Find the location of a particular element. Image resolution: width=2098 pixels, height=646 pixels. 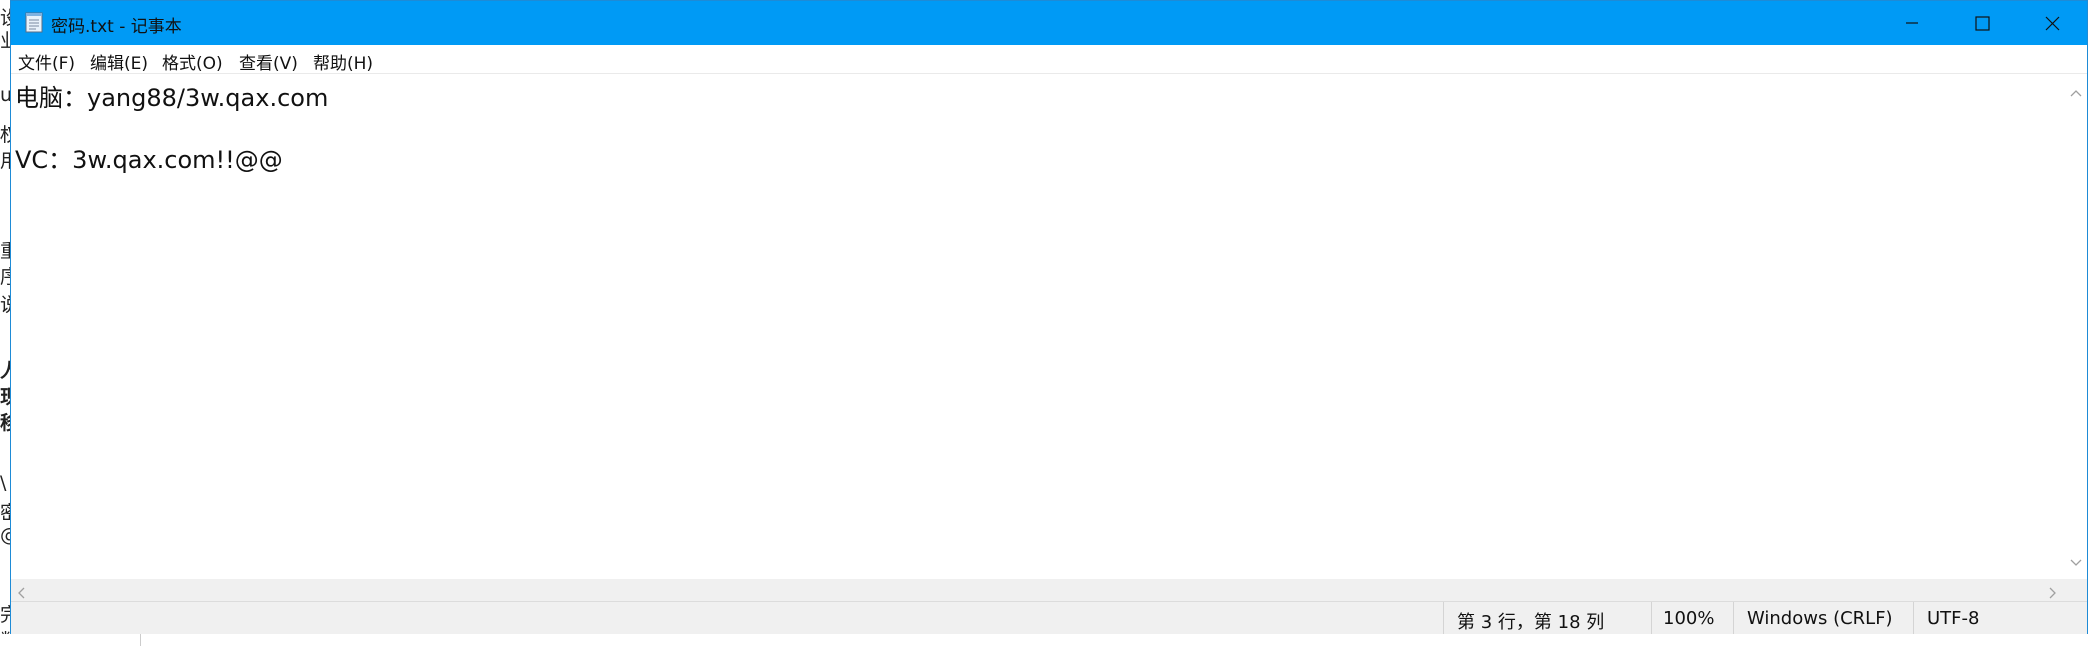

vertical-scrollbar is located at coordinates (2076, 326).